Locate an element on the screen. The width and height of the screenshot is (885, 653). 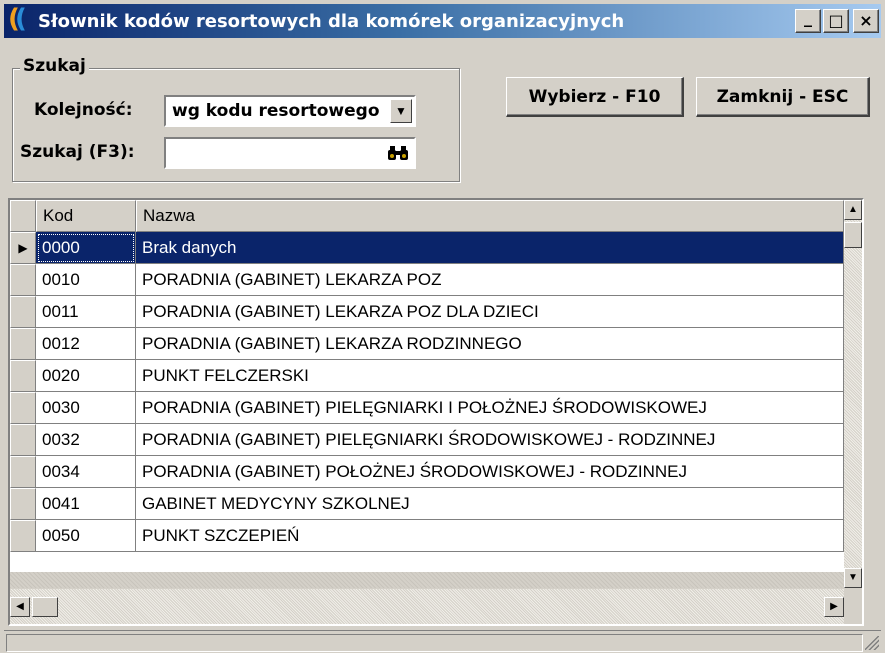
maximize-icon: □ is located at coordinates (836, 20).